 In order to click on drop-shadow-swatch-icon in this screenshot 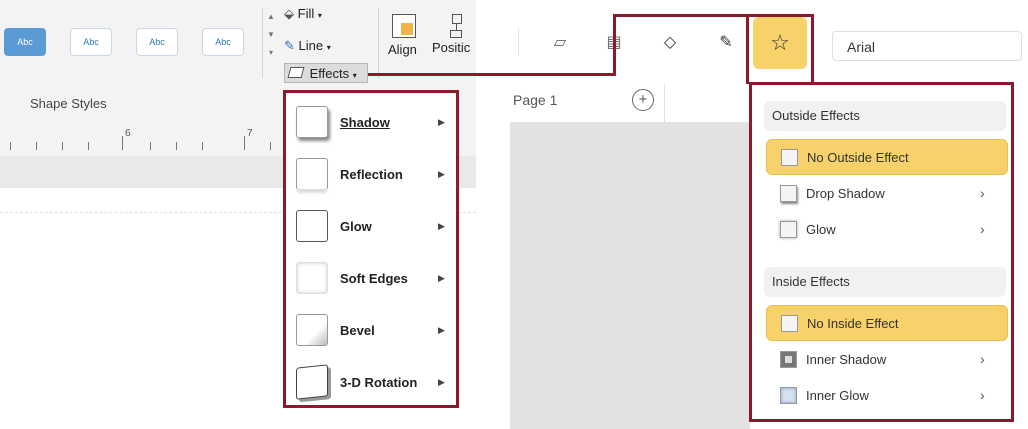, I will do `click(788, 193)`.